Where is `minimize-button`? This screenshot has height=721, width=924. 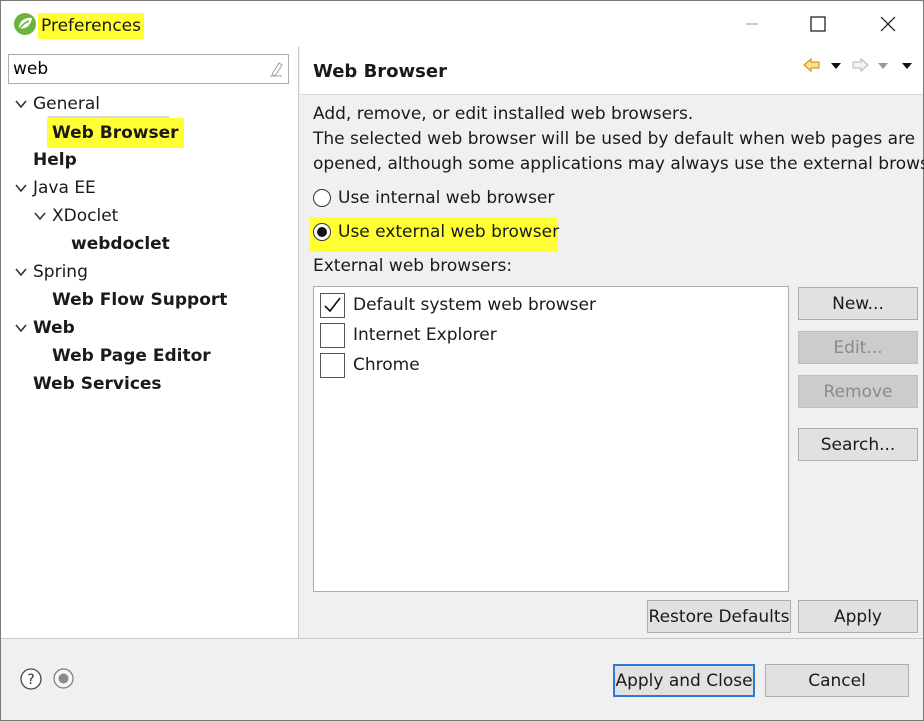 minimize-button is located at coordinates (752, 24).